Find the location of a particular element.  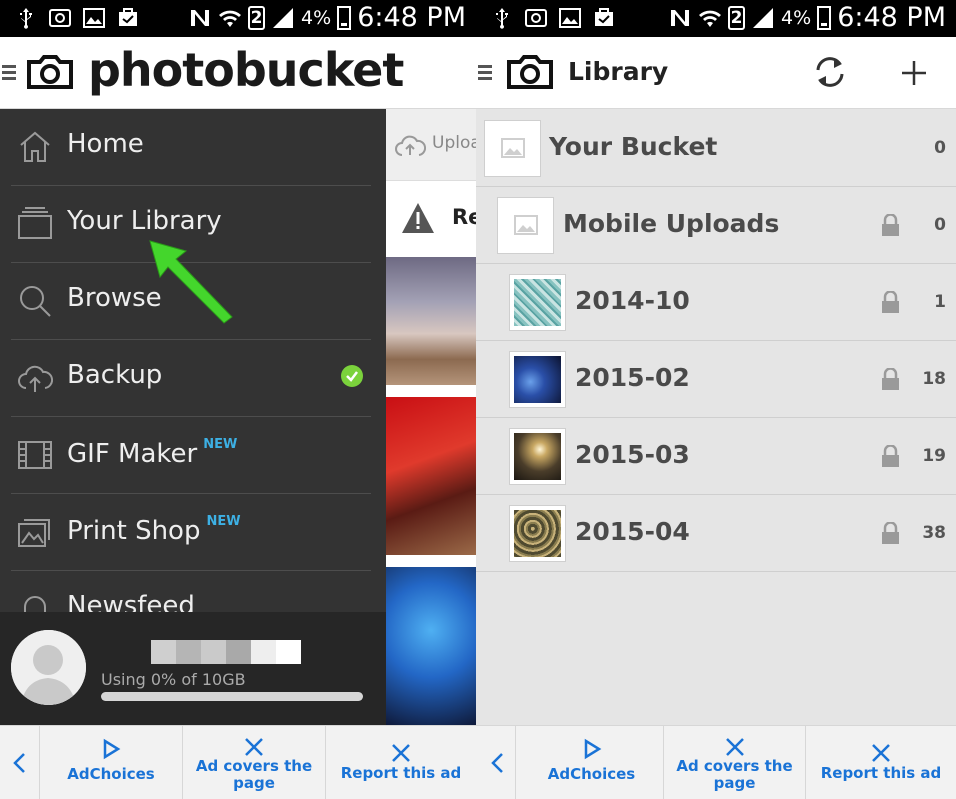

app-bar: Library is located at coordinates (716, 73).